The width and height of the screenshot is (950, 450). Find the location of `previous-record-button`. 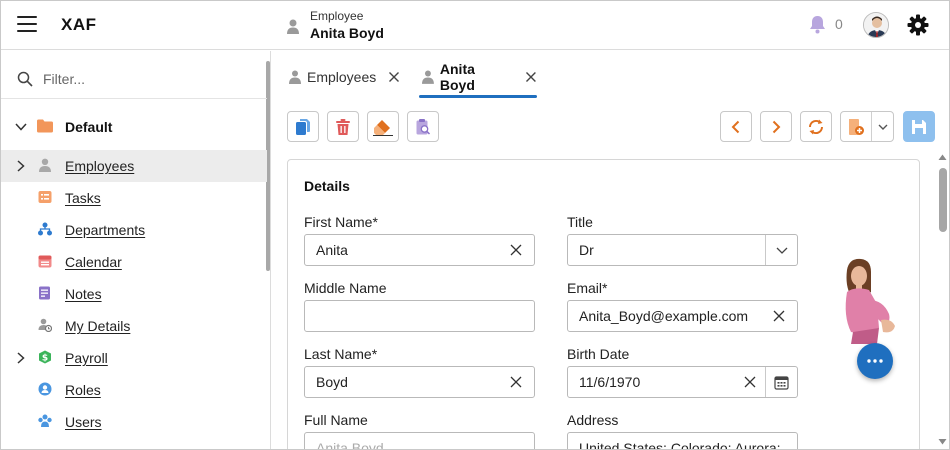

previous-record-button is located at coordinates (736, 126).